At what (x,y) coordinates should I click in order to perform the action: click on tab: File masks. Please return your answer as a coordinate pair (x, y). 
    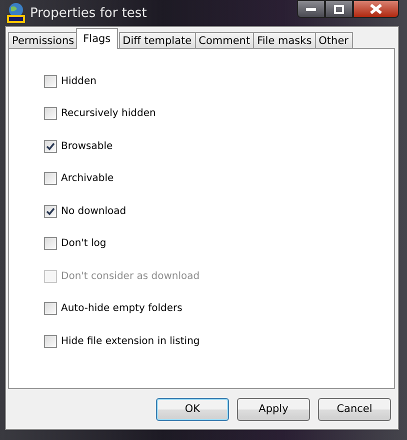
    Looking at the image, I should click on (284, 40).